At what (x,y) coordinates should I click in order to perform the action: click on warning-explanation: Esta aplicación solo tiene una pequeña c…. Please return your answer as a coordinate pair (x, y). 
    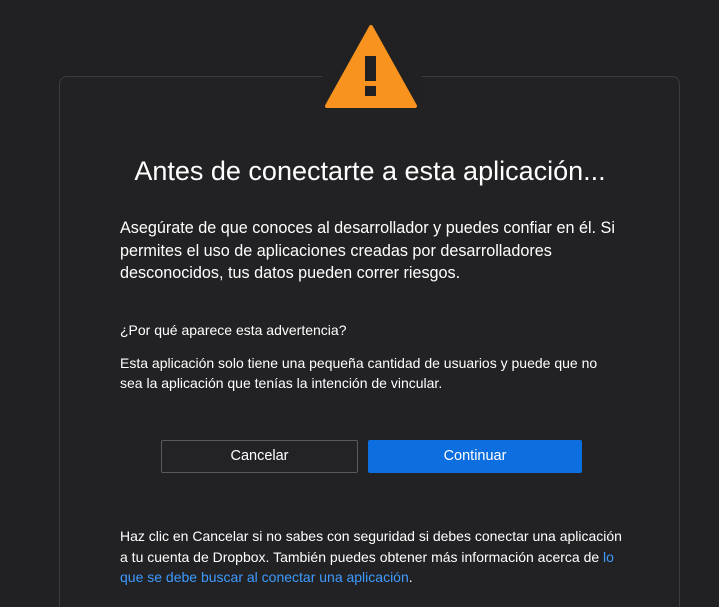
    Looking at the image, I should click on (359, 373).